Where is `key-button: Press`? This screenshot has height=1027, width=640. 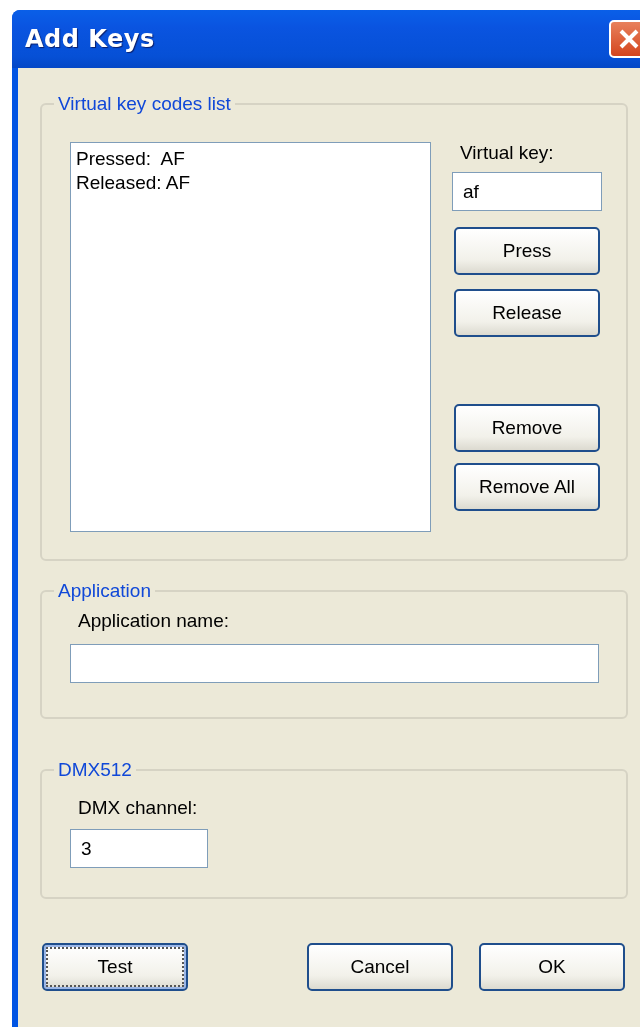 key-button: Press is located at coordinates (527, 251).